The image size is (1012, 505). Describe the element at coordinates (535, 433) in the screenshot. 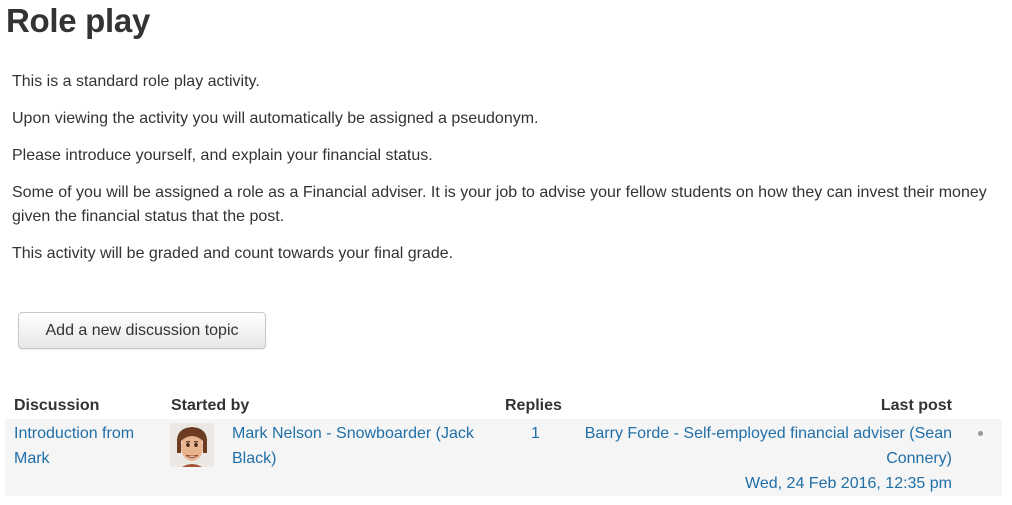

I see `replies-count-link: 1` at that location.